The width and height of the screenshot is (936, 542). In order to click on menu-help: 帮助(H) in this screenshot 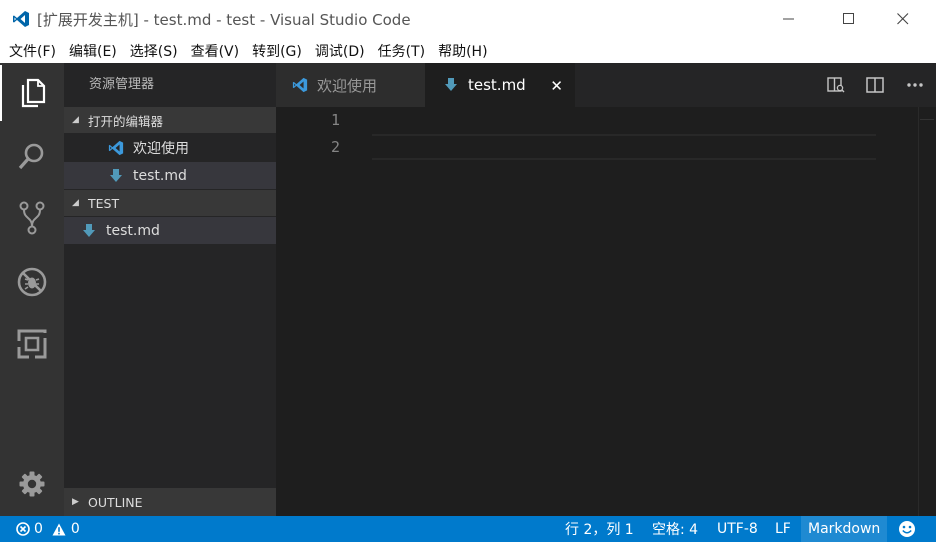, I will do `click(460, 51)`.